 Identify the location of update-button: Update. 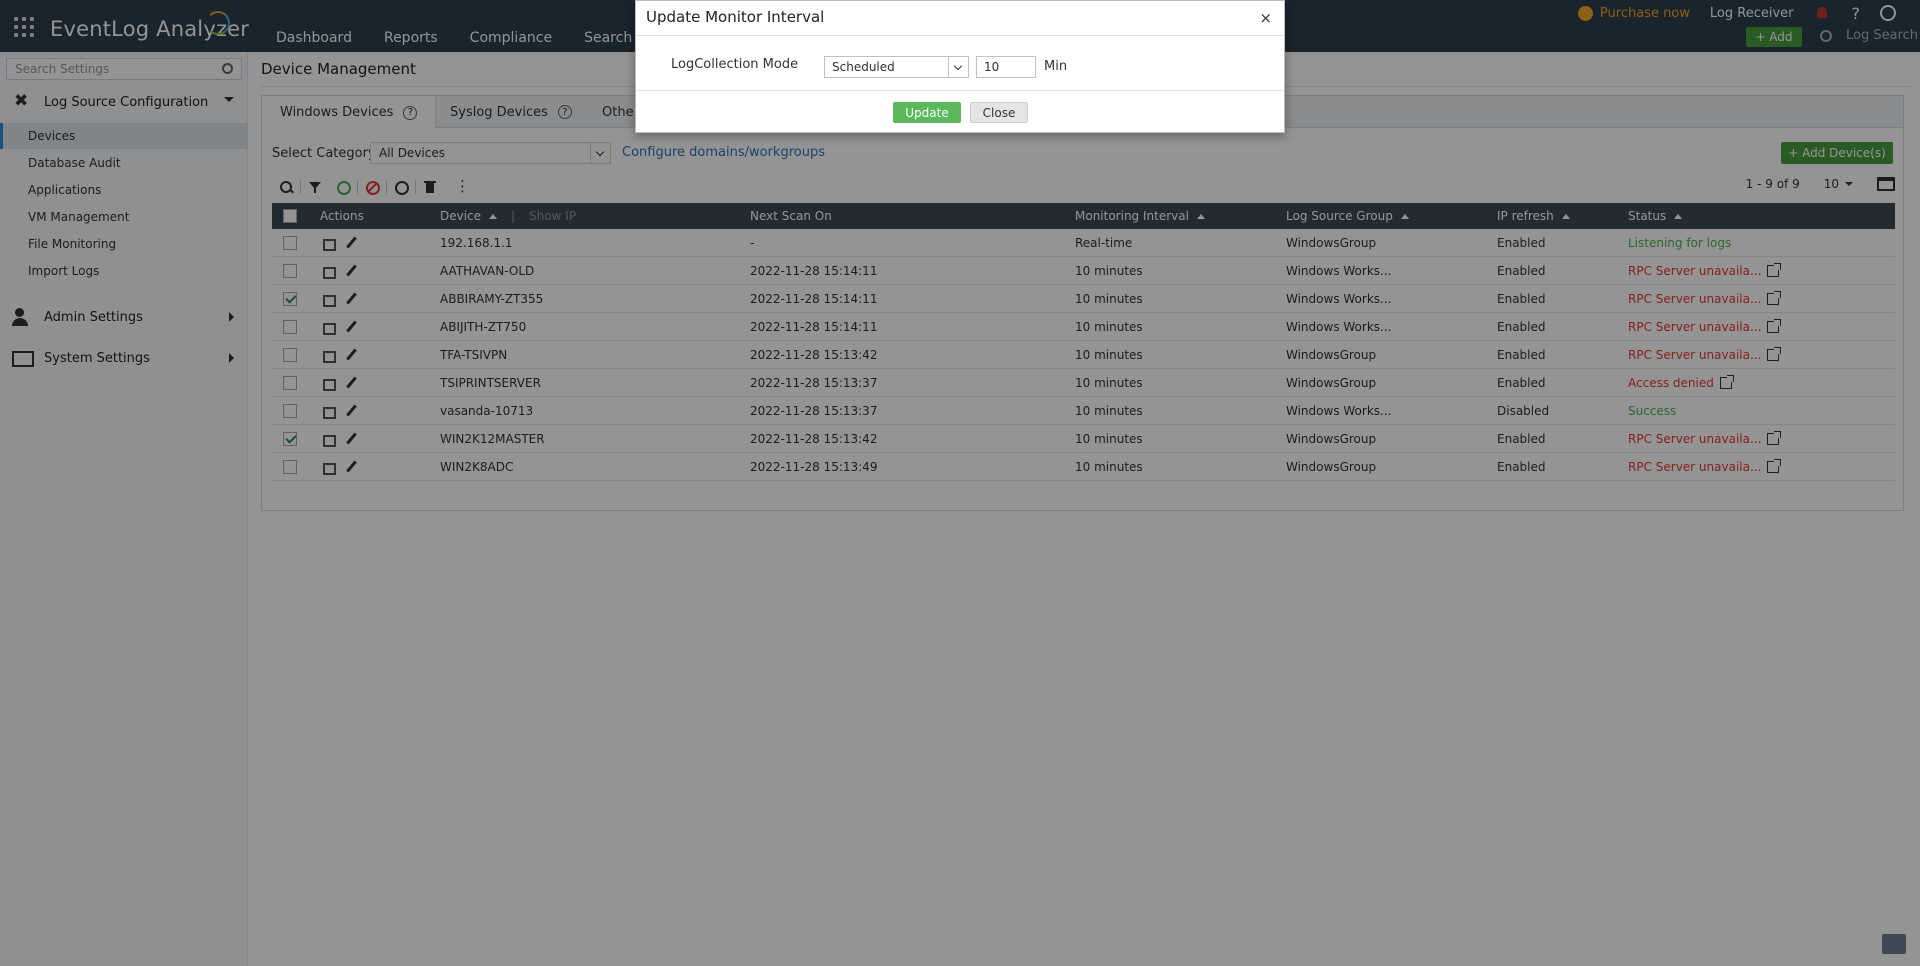
(927, 112).